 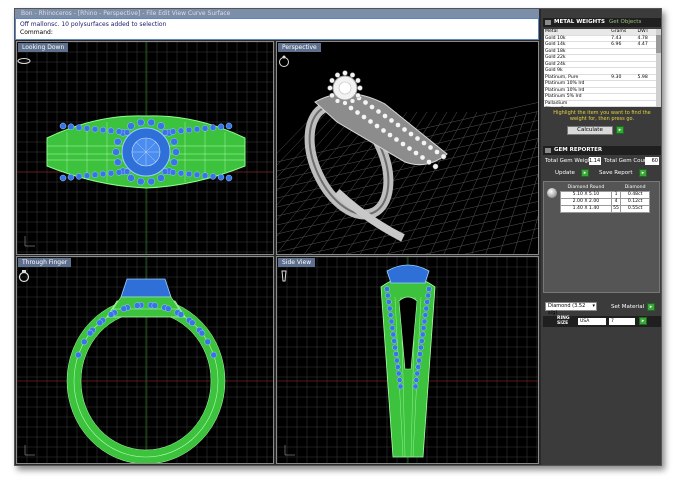 What do you see at coordinates (29, 241) in the screenshot?
I see `ucs-icon` at bounding box center [29, 241].